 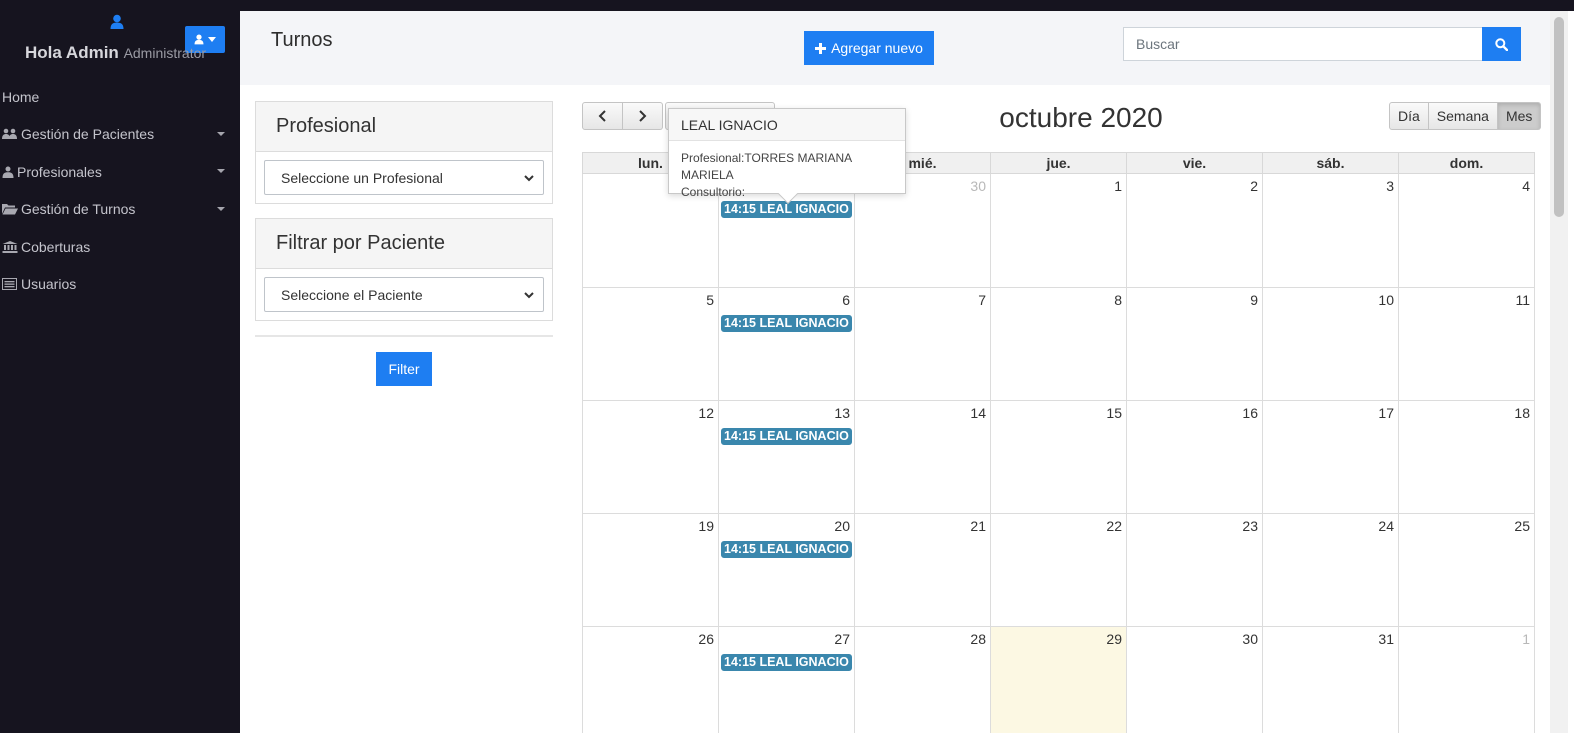 What do you see at coordinates (877, 48) in the screenshot?
I see `add-new-label: Agregar nuevo` at bounding box center [877, 48].